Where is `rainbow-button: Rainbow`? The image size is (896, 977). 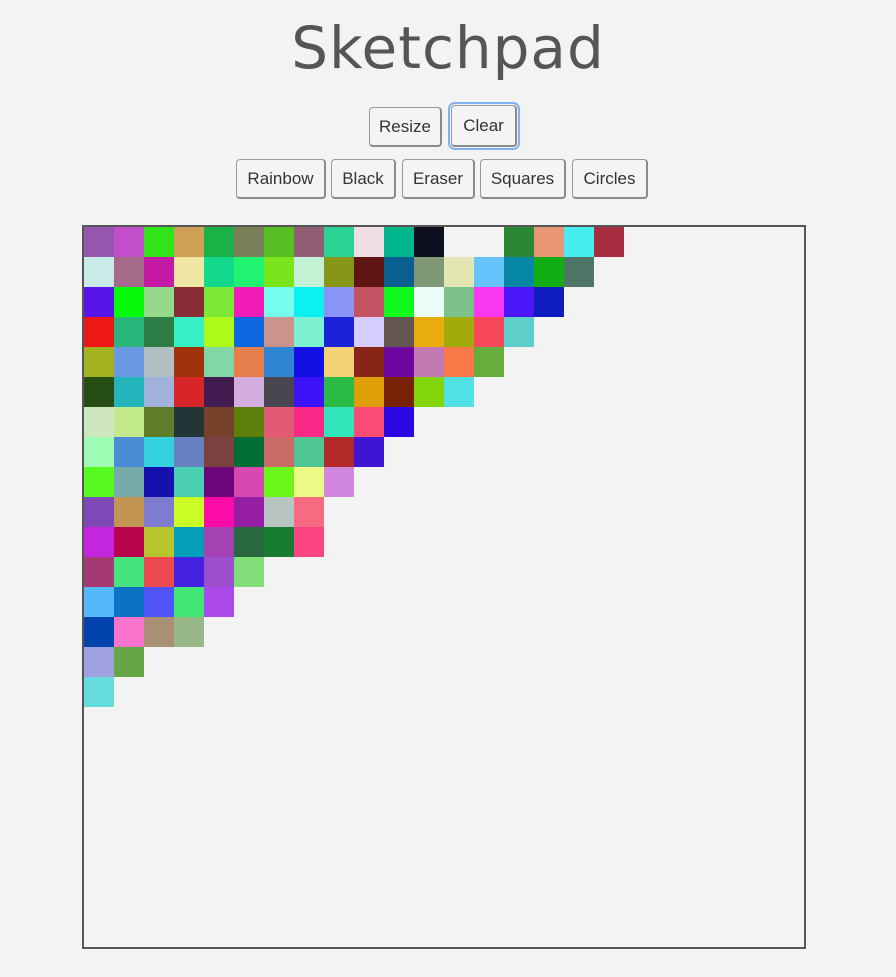
rainbow-button: Rainbow is located at coordinates (281, 179).